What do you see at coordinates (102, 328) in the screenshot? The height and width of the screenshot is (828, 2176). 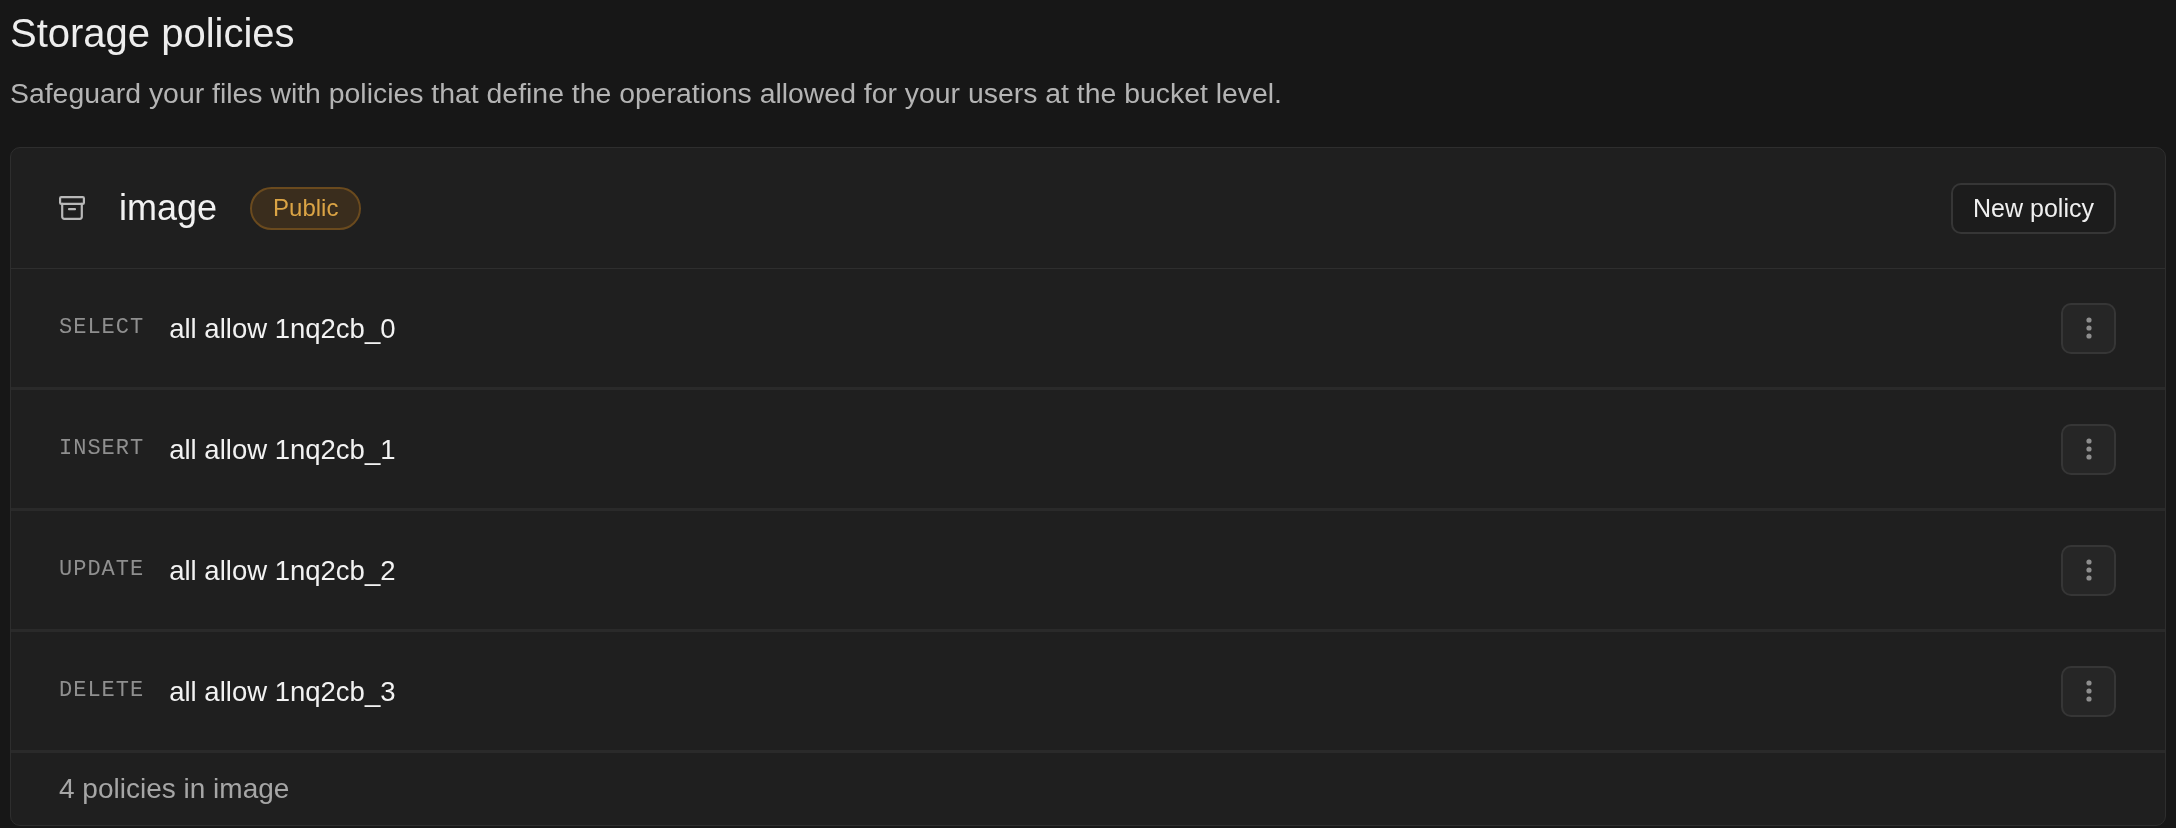 I see `policy-command: SELECT` at bounding box center [102, 328].